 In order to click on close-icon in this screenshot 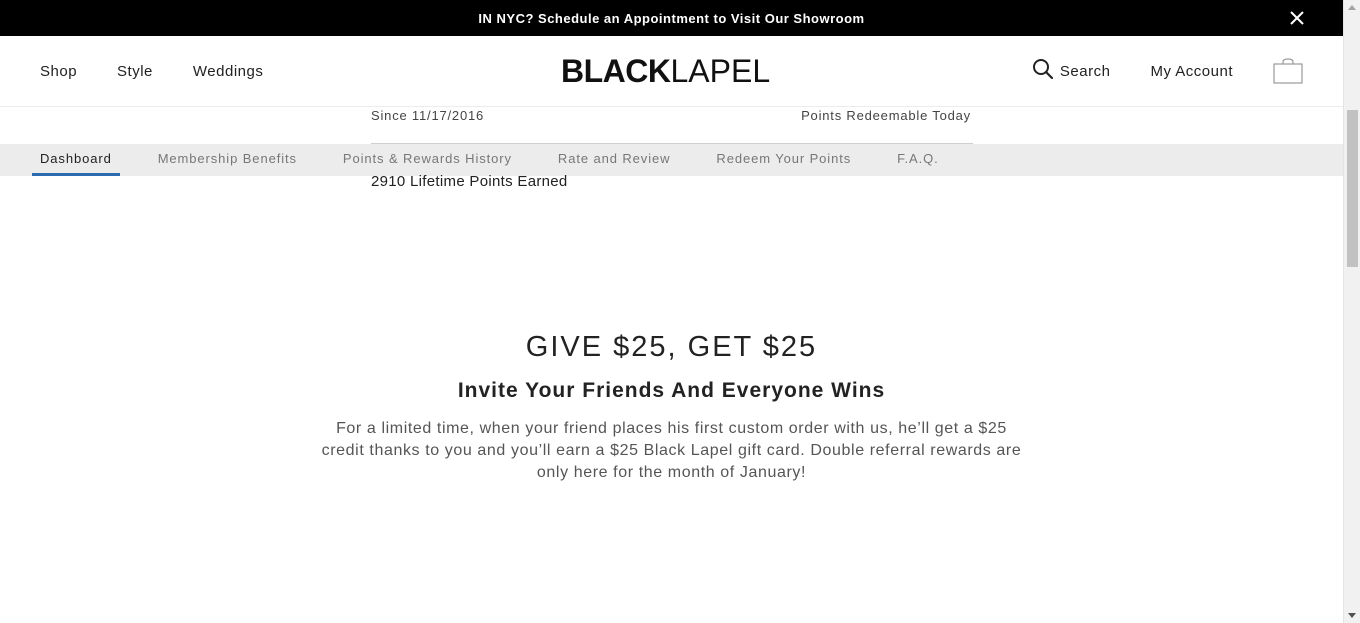, I will do `click(1297, 18)`.